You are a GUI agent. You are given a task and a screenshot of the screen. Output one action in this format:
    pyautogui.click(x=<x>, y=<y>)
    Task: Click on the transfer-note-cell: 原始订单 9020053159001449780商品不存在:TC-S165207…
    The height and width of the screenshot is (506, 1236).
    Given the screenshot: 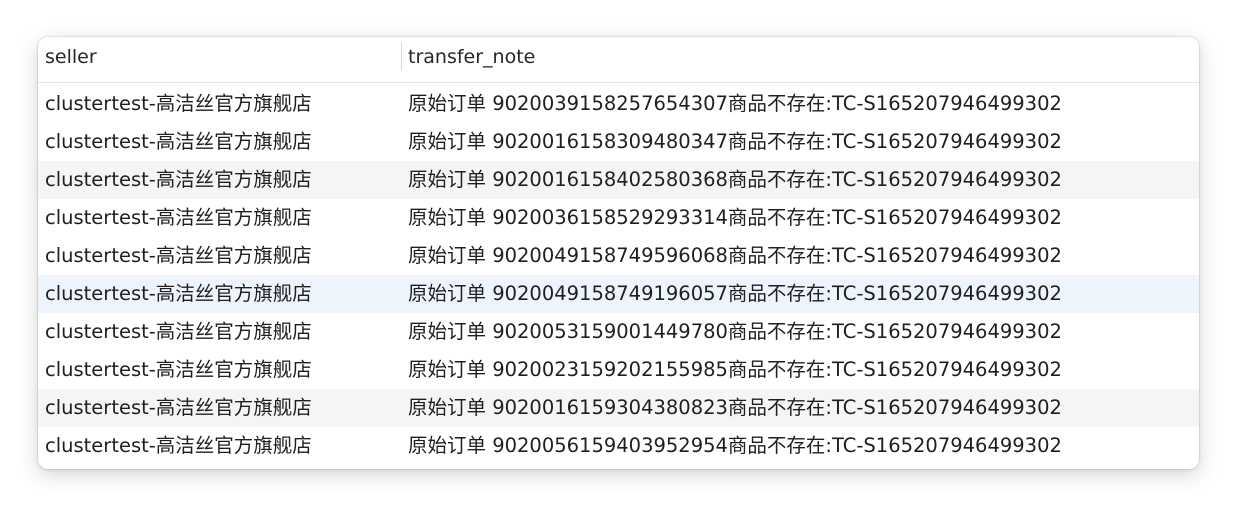 What is the action you would take?
    pyautogui.click(x=735, y=332)
    